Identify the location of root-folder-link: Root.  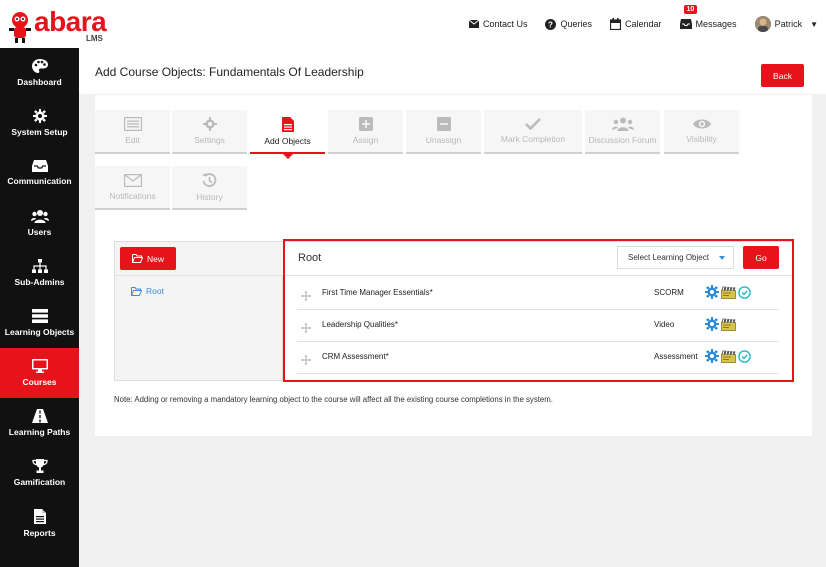
(147, 291).